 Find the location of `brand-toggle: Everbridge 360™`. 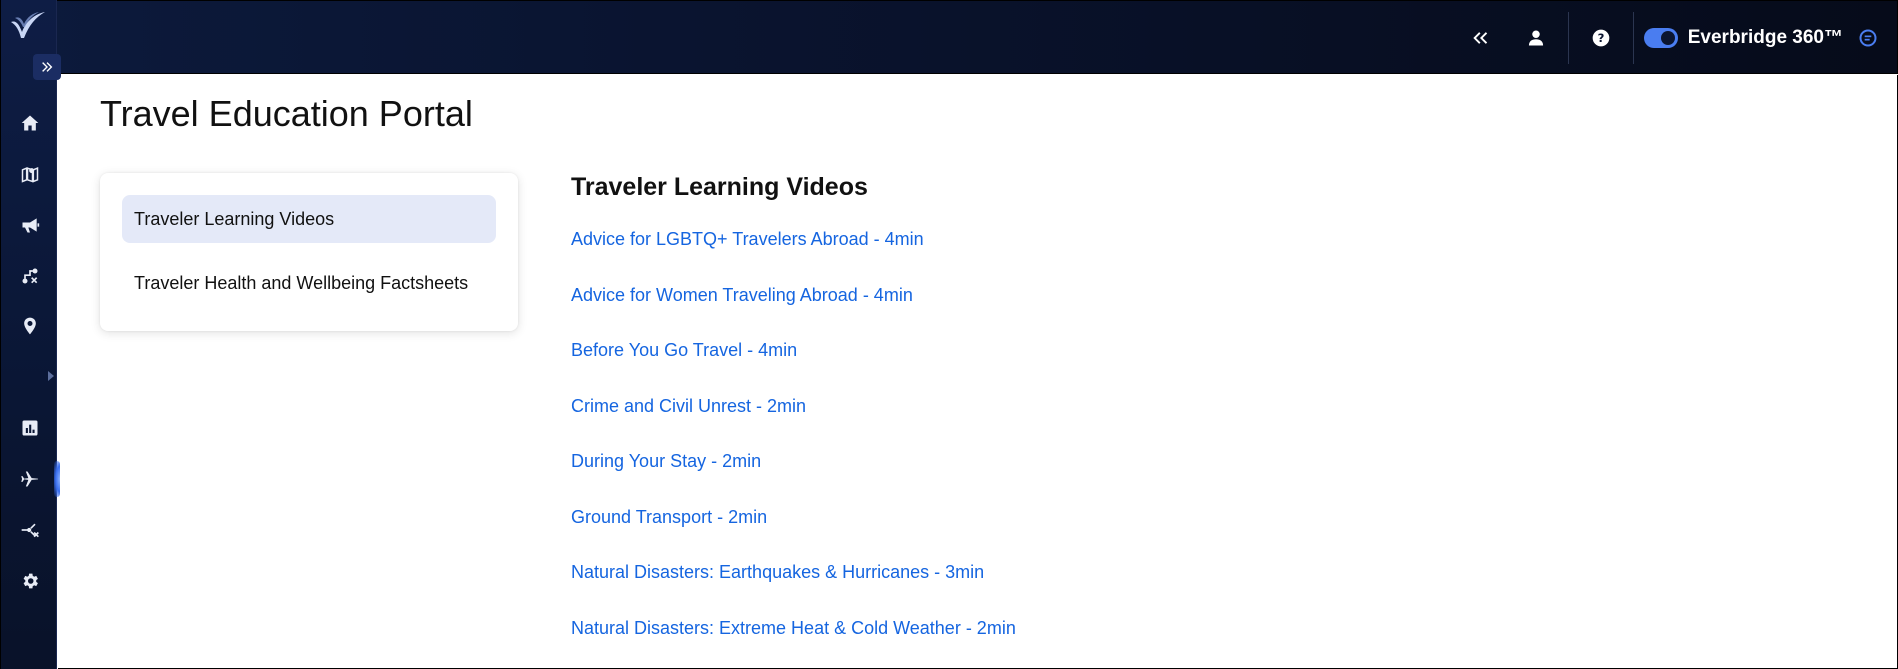

brand-toggle: Everbridge 360™ is located at coordinates (1743, 38).